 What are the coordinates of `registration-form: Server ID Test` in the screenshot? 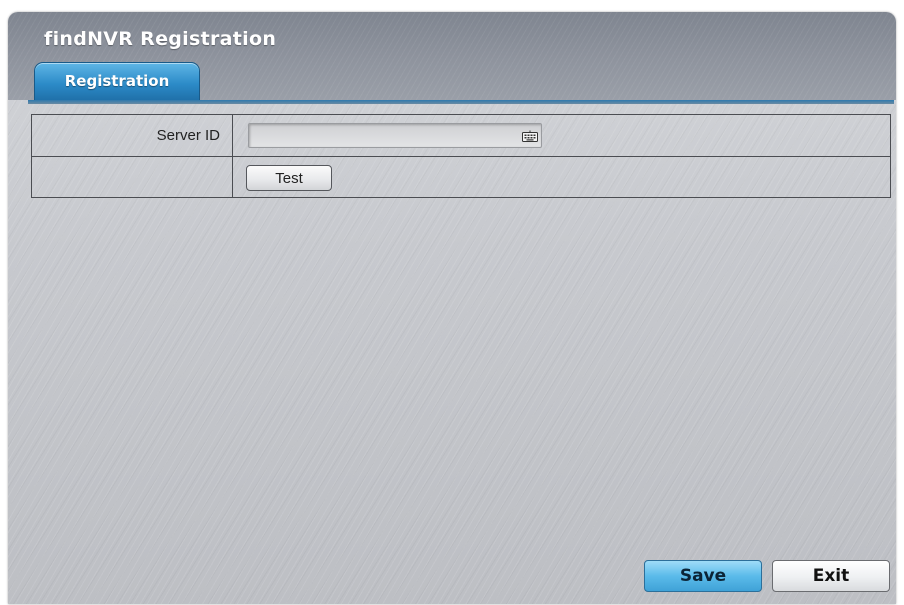 It's located at (461, 156).